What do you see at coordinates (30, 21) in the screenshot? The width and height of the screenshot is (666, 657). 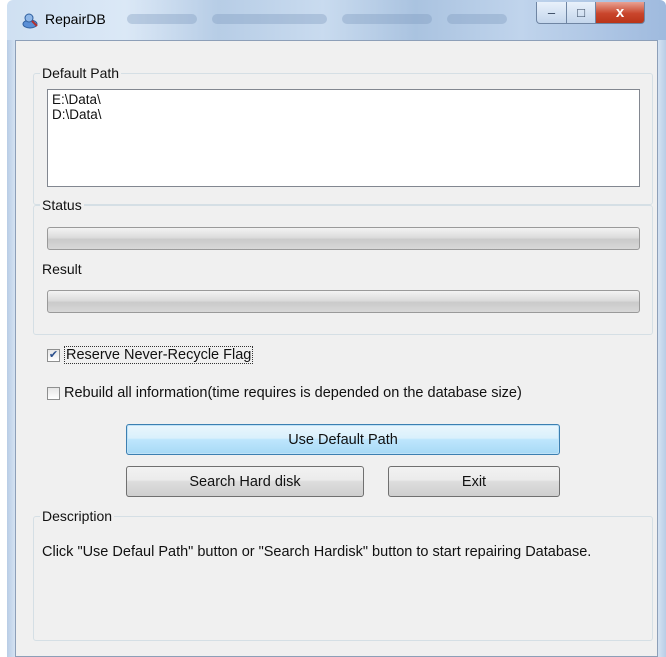 I see `repair-db-app-icon` at bounding box center [30, 21].